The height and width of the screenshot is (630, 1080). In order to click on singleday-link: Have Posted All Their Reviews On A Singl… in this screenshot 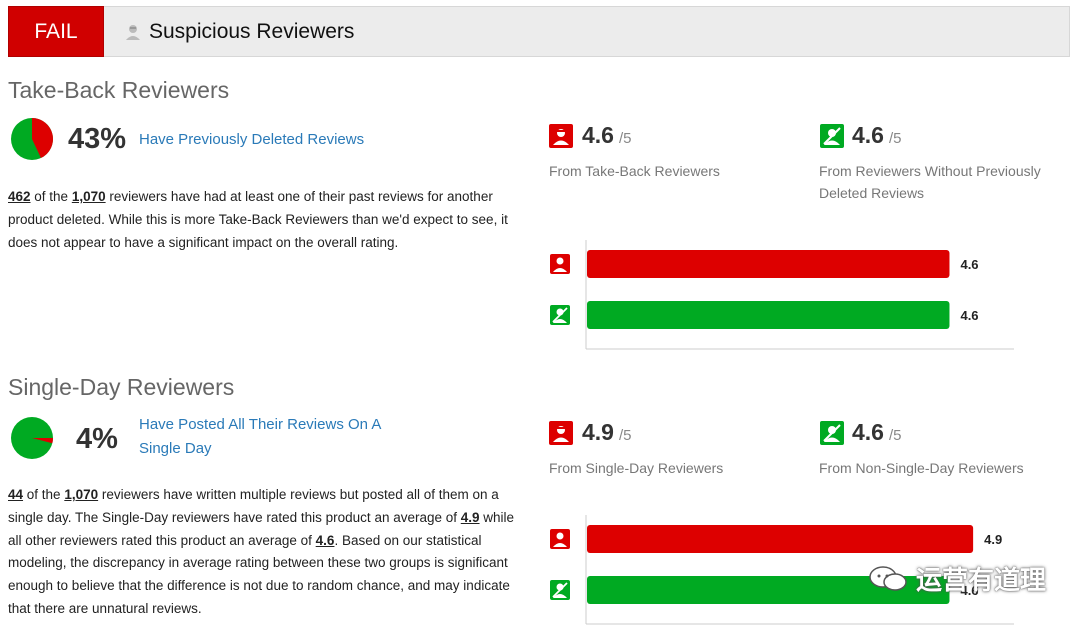, I will do `click(269, 437)`.